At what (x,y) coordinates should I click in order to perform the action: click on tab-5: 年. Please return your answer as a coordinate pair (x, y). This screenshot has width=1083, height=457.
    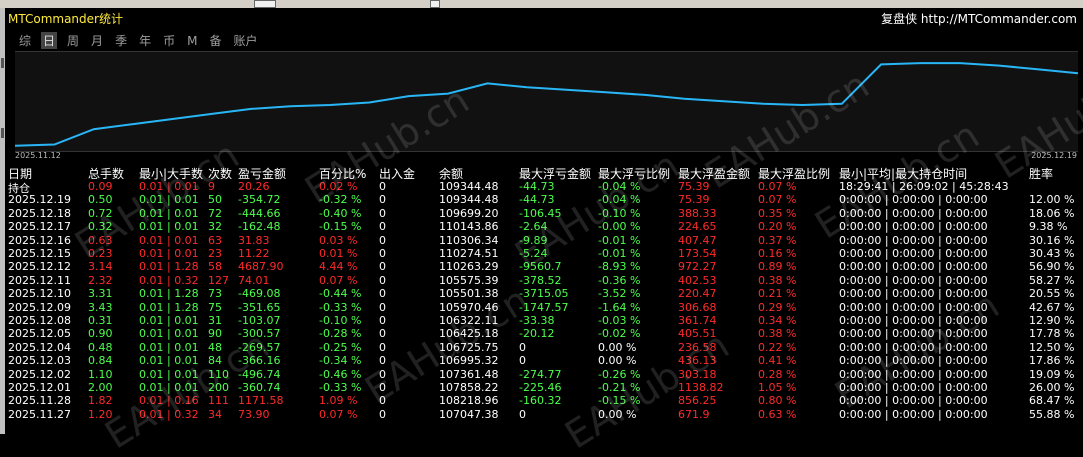
    Looking at the image, I should click on (145, 40).